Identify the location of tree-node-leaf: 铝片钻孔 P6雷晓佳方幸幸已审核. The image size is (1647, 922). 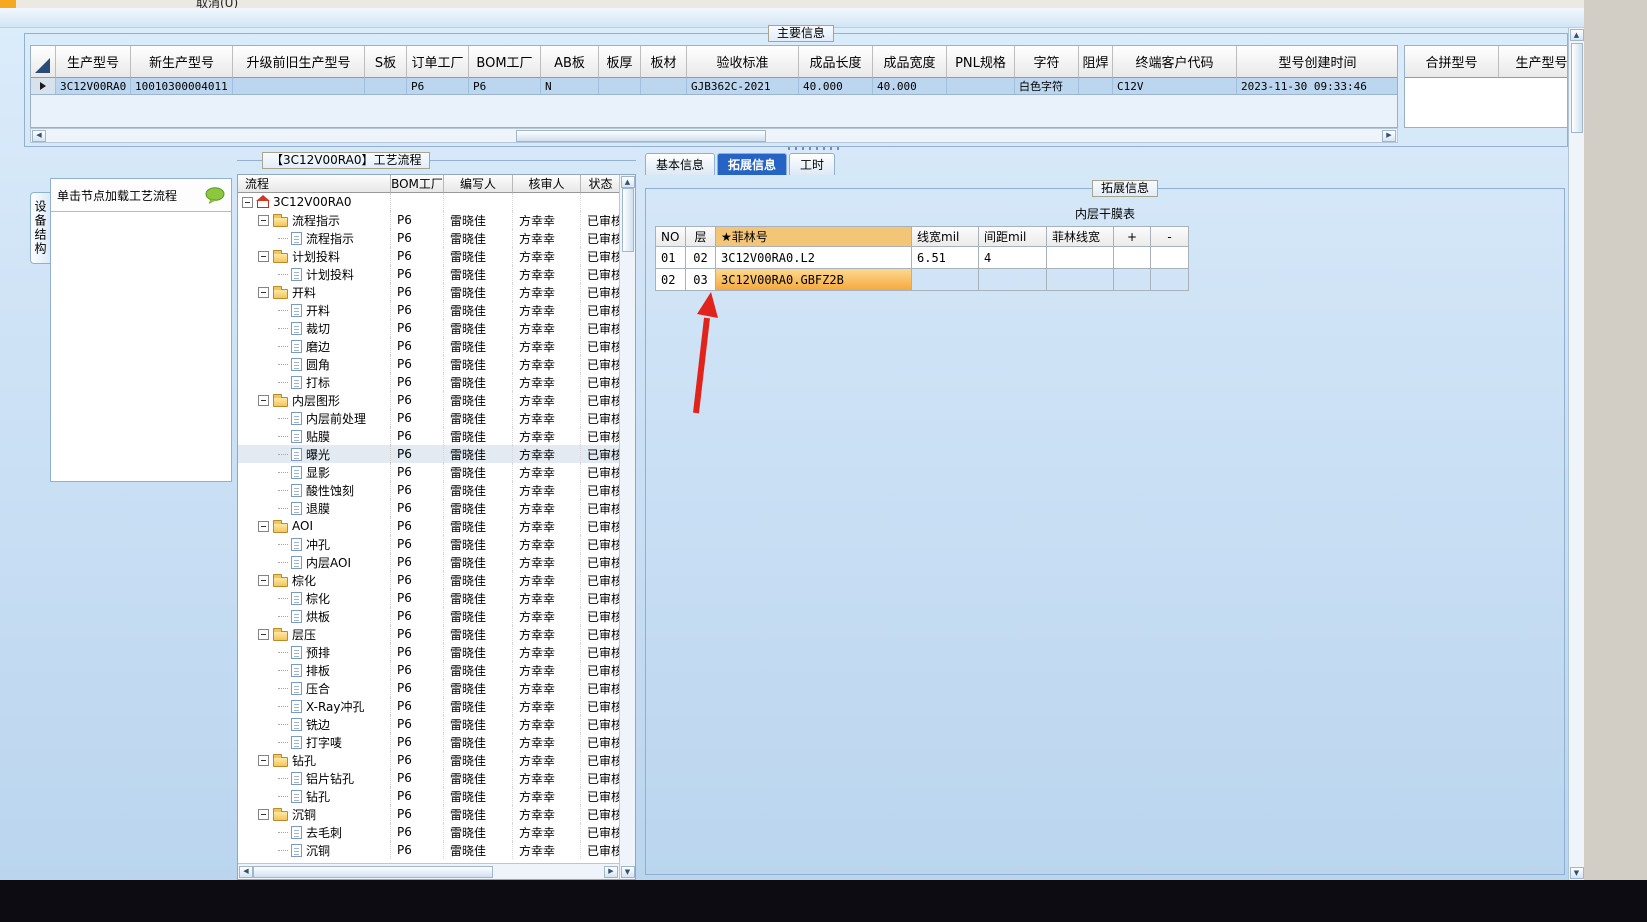
(428, 778).